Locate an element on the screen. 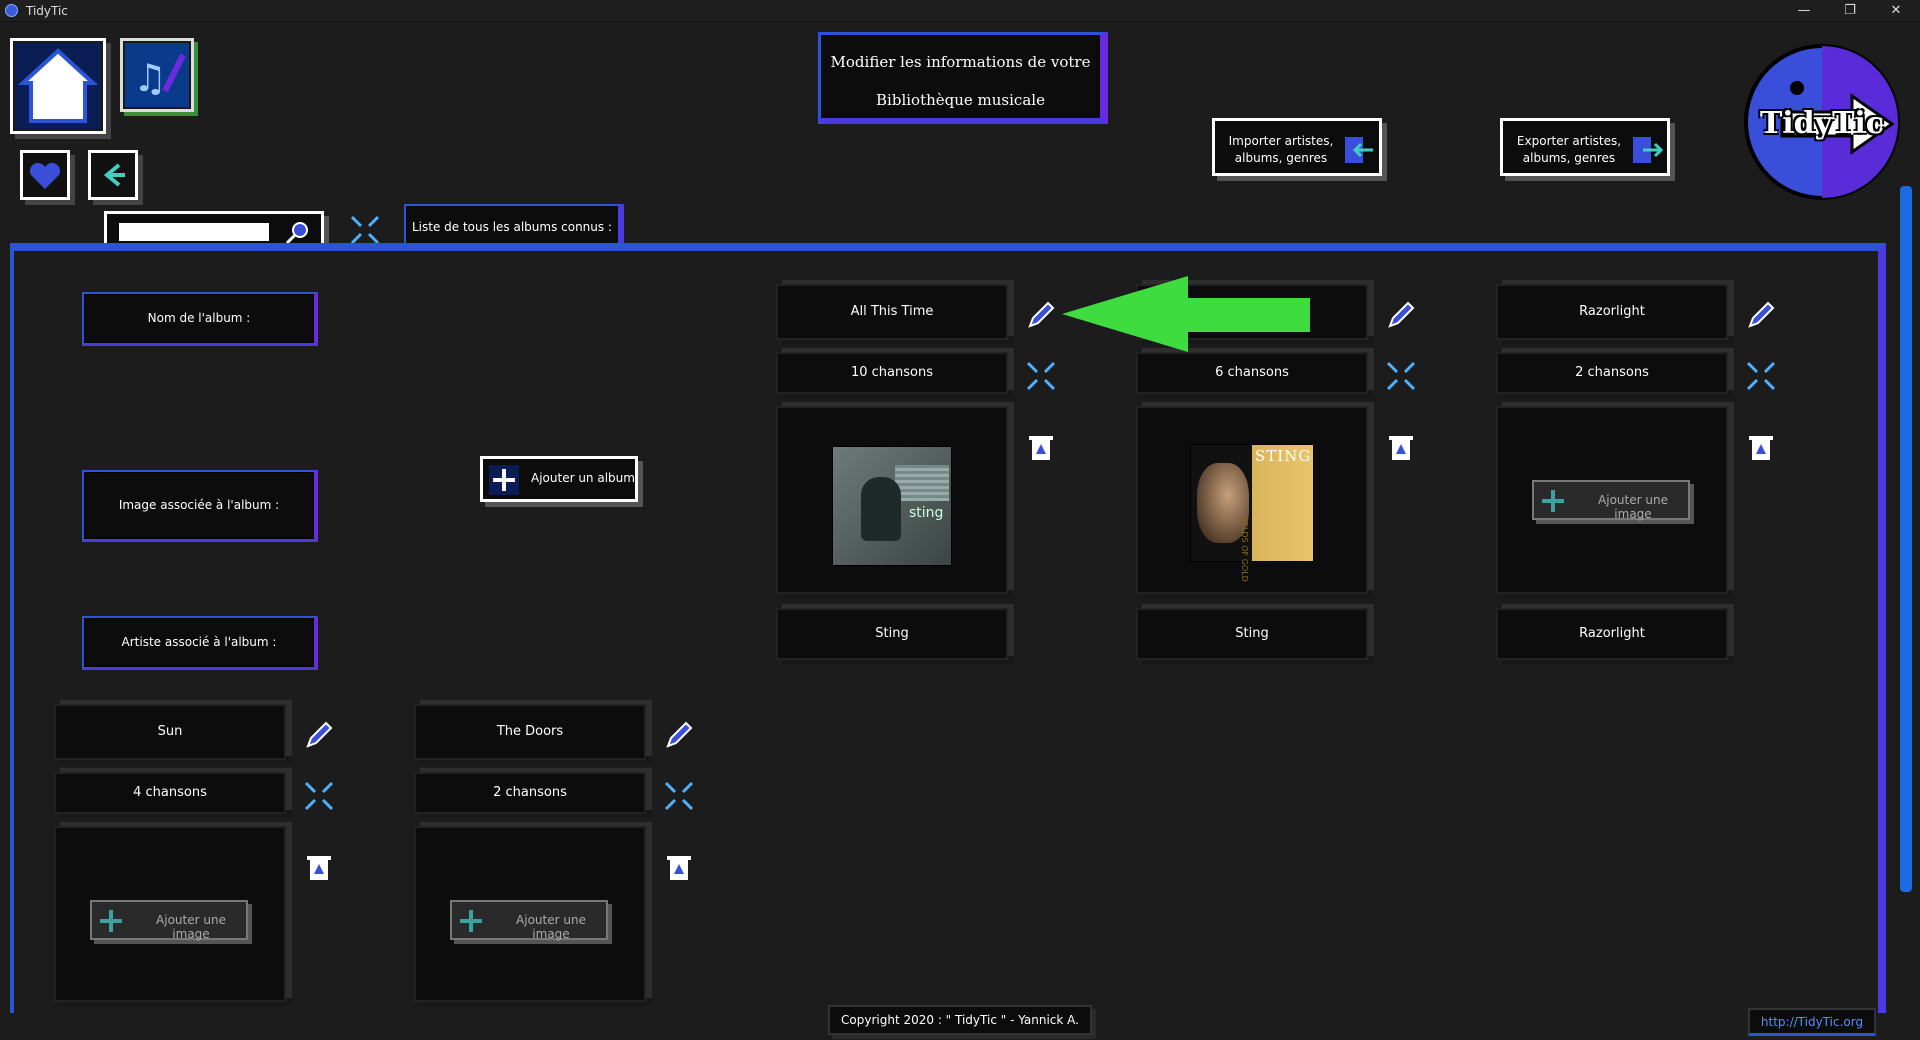 The width and height of the screenshot is (1920, 1040). page-title-line2: Bibliothèque musicale is located at coordinates (960, 100).